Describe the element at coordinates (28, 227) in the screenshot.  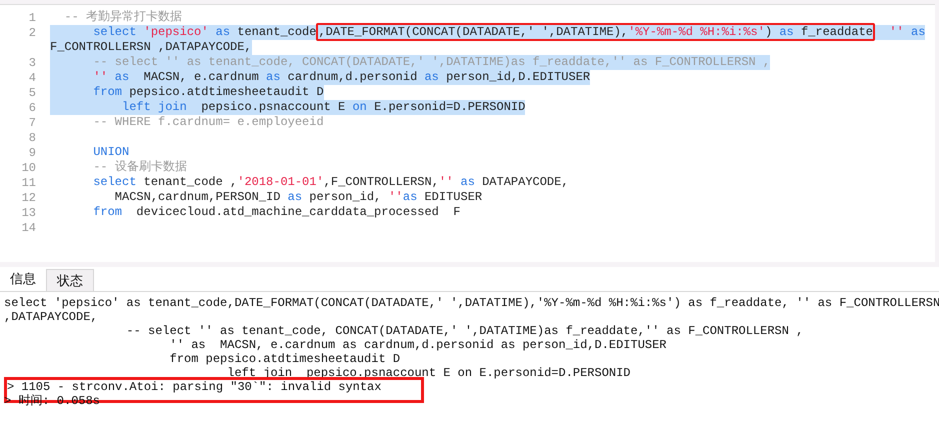
I see `line-number: 14` at that location.